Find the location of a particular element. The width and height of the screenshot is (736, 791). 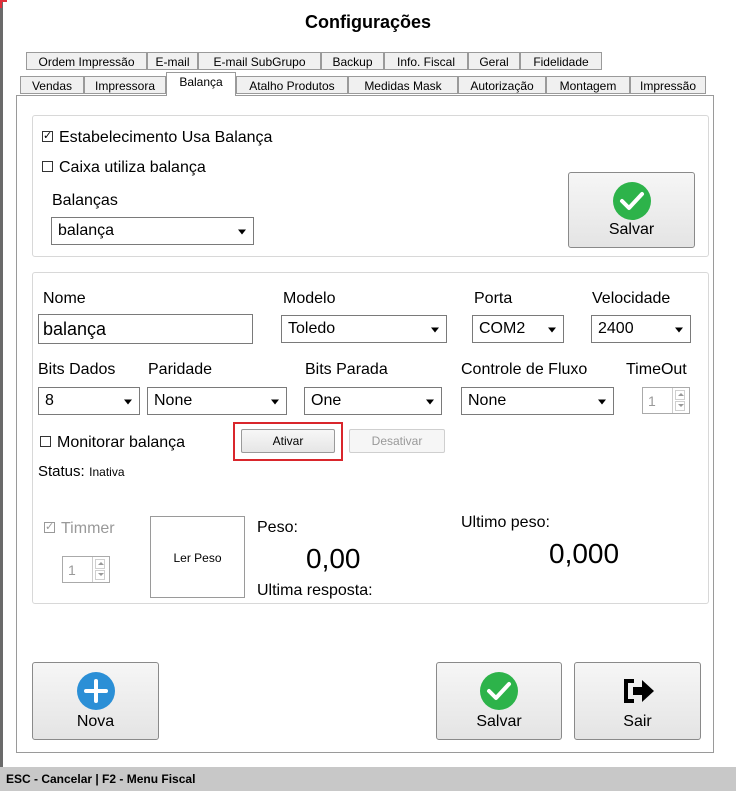

tab-email: E-mail is located at coordinates (172, 61).